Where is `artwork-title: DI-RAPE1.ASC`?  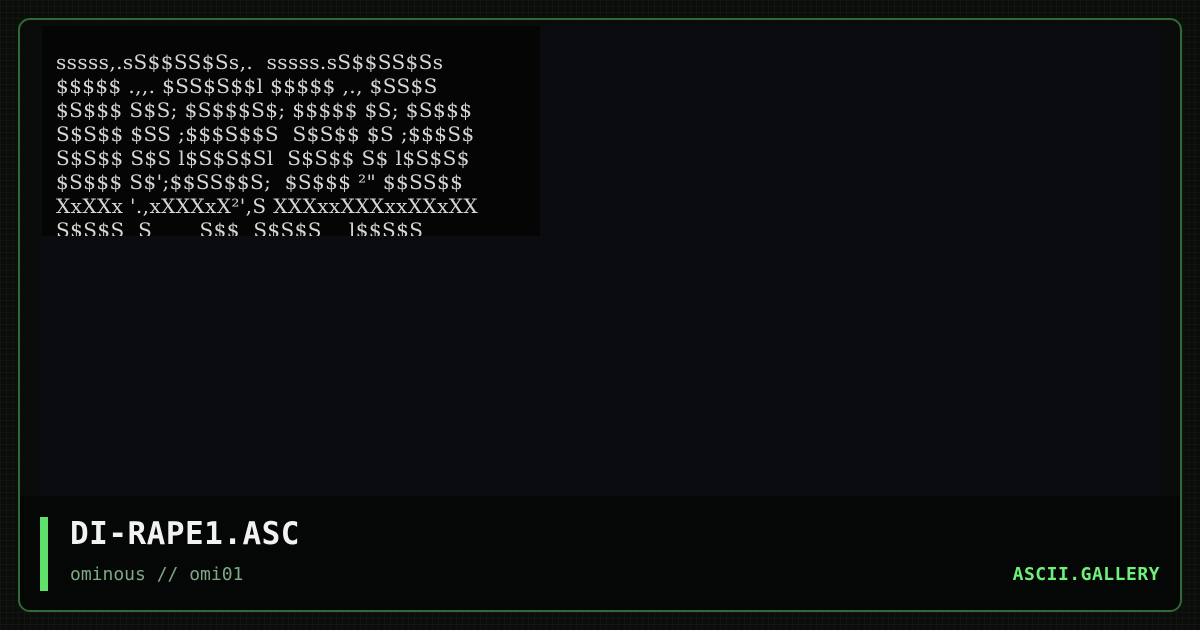 artwork-title: DI-RAPE1.ASC is located at coordinates (185, 534).